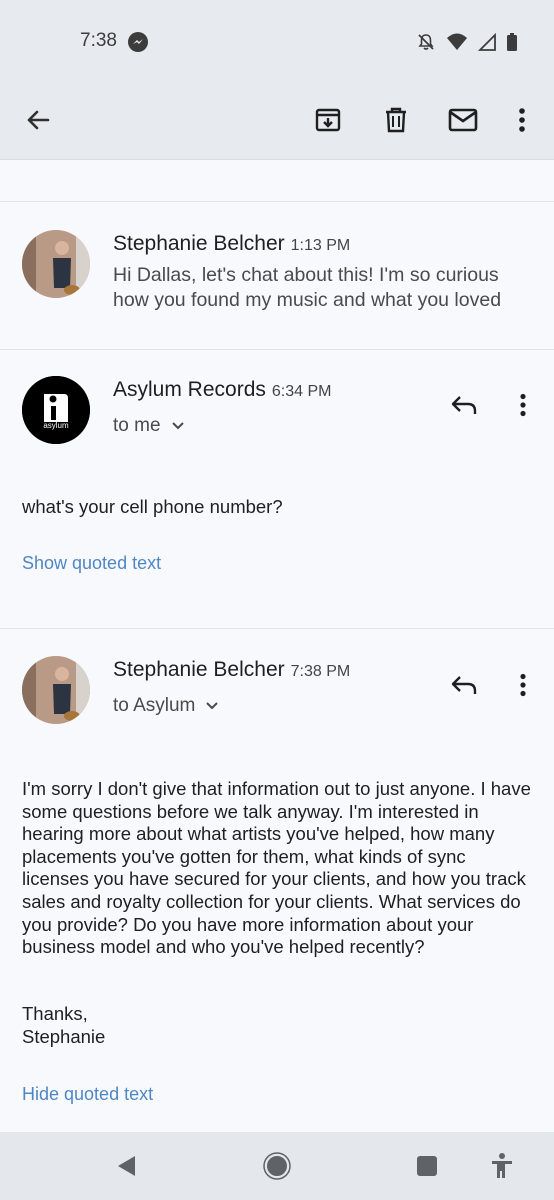 The height and width of the screenshot is (1200, 554). I want to click on sender-name: Stephanie Belcher 1:13 PM, so click(232, 243).